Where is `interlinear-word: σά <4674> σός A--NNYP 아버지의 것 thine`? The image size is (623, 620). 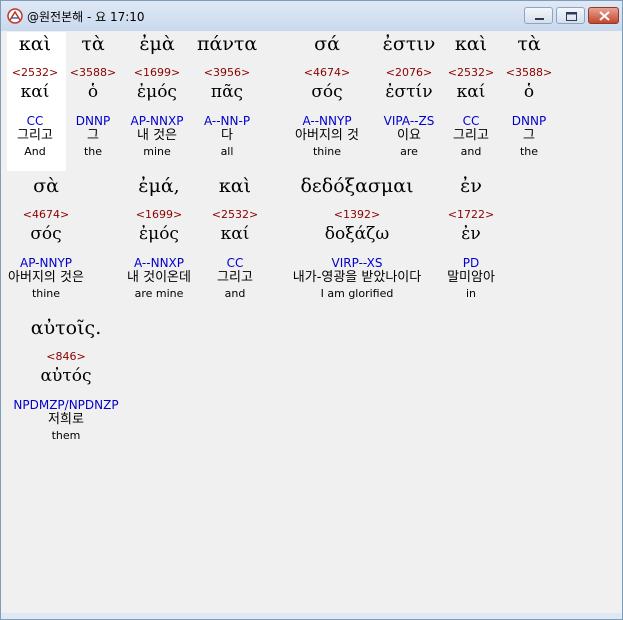 interlinear-word: σά <4674> σός A--NNYP 아버지의 것 thine is located at coordinates (327, 95).